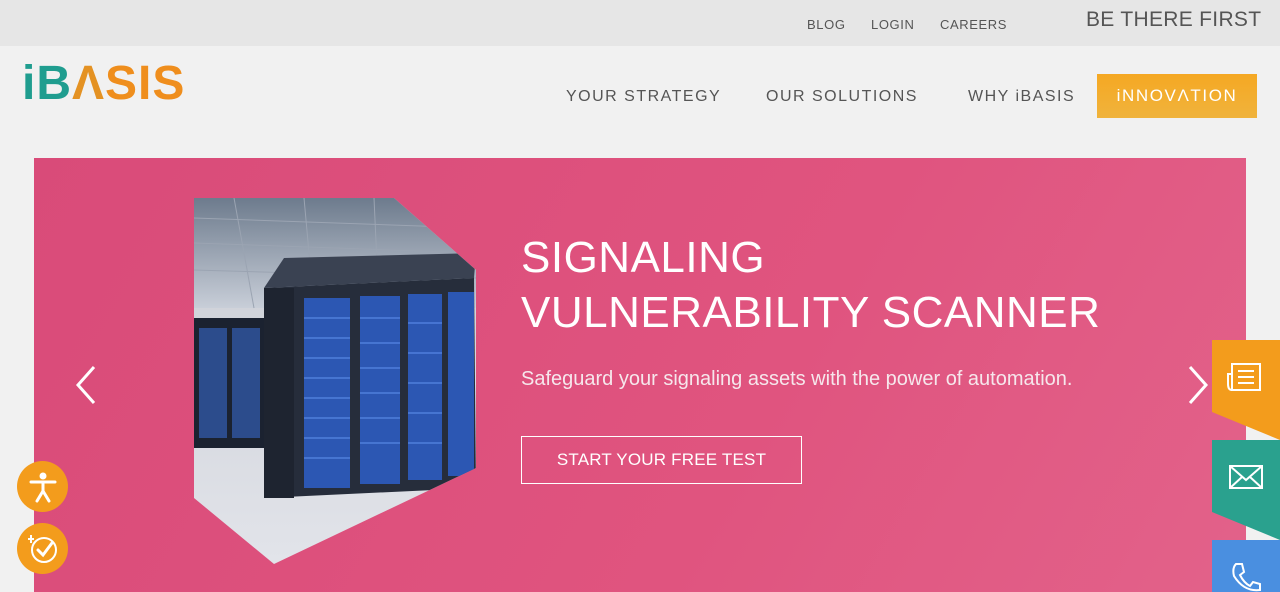 The height and width of the screenshot is (592, 1280). I want to click on start-free-test-button: START YOUR FREE TEST, so click(661, 460).